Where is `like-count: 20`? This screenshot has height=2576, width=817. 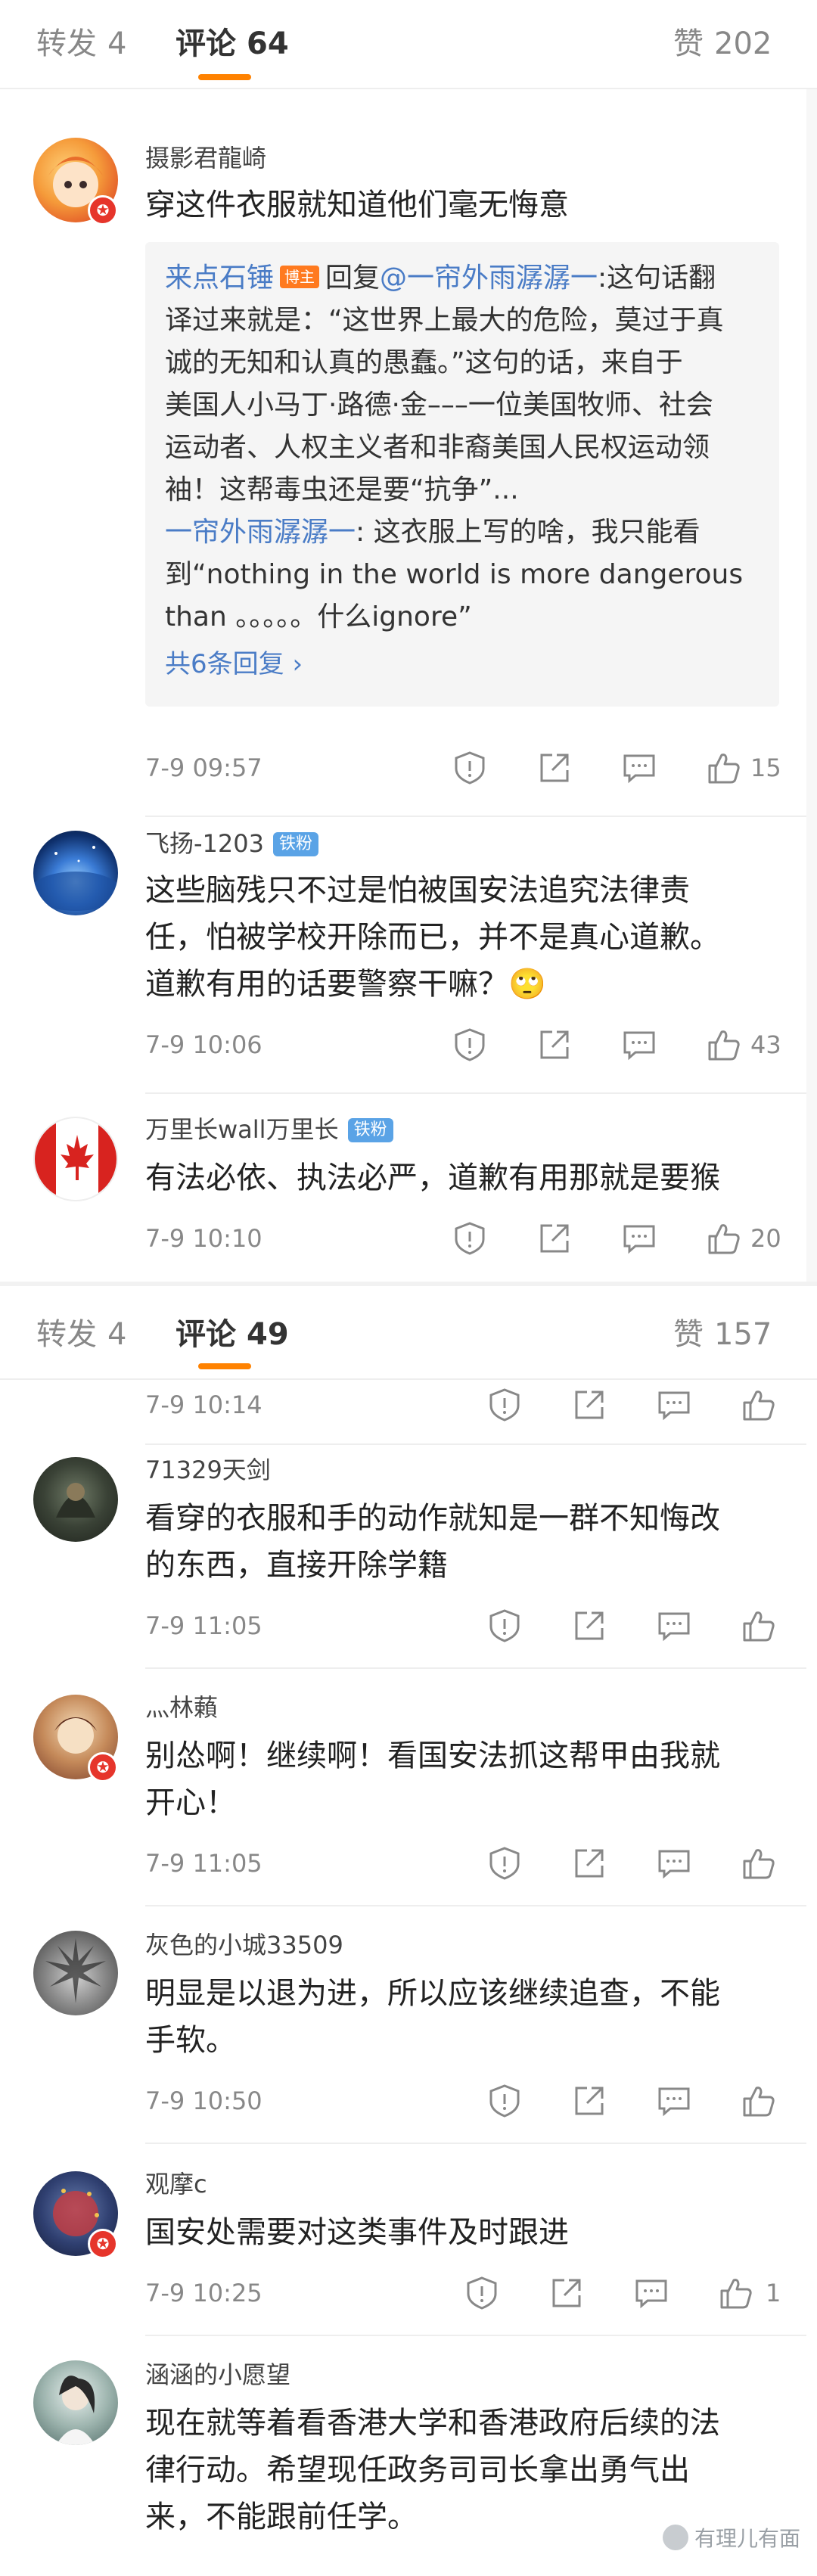 like-count: 20 is located at coordinates (765, 1238).